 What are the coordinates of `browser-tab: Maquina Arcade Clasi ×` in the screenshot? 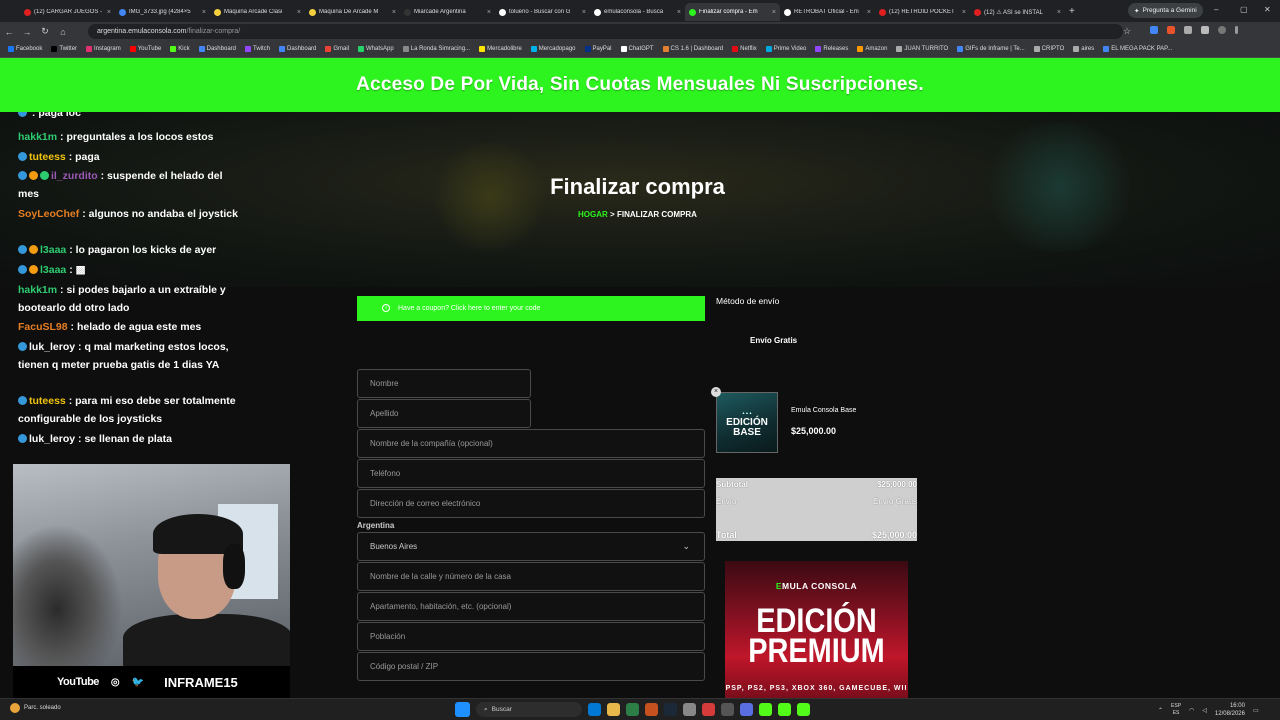 It's located at (257, 12).